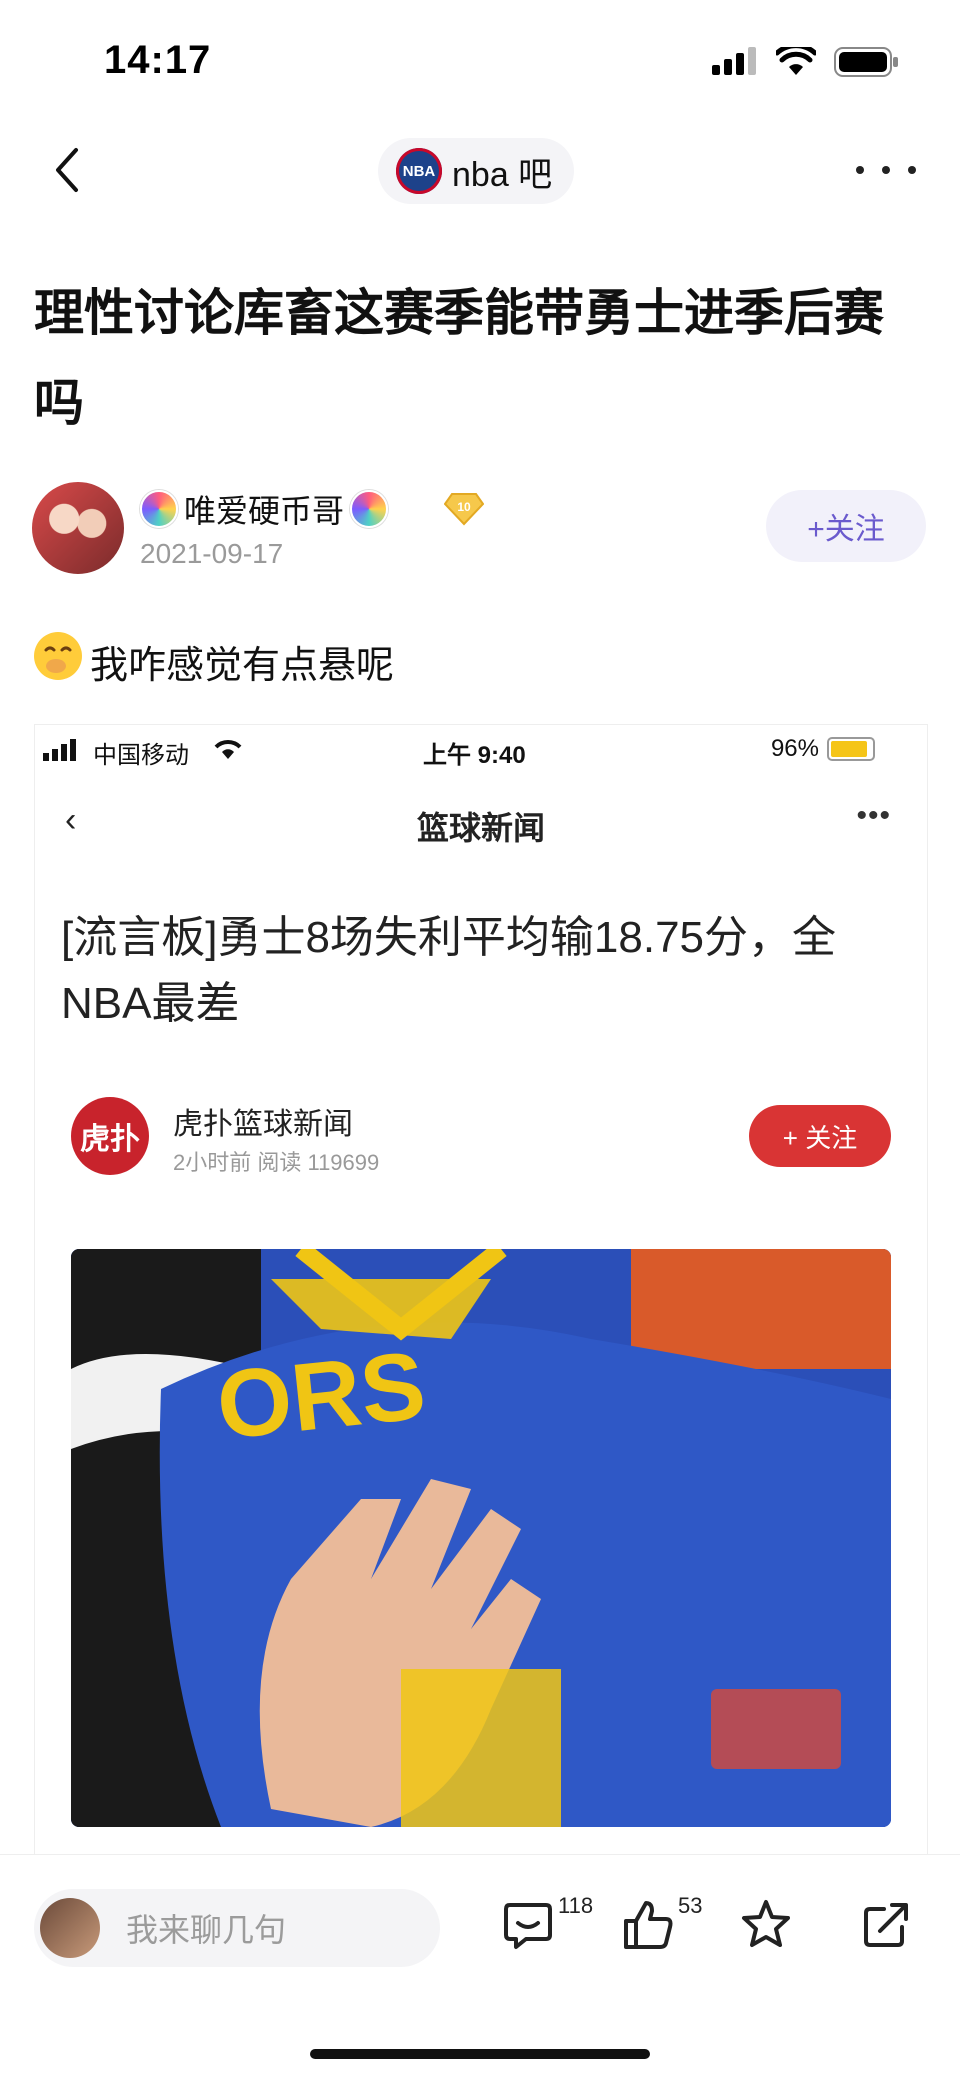 This screenshot has height=2079, width=960. Describe the element at coordinates (766, 1923) in the screenshot. I see `star-icon` at that location.